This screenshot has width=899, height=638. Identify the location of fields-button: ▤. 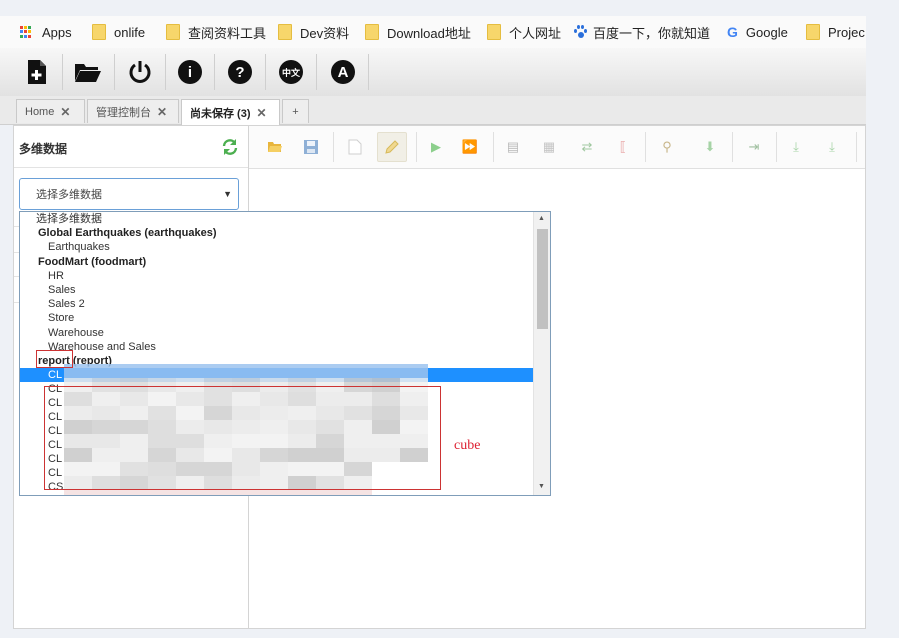
(513, 147).